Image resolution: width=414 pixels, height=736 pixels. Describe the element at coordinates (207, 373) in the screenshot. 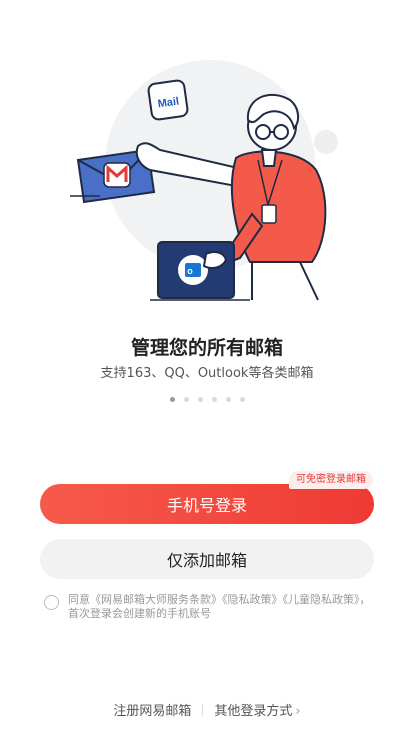

I see `onboarding-subtitle: 支持163、QQ、Outlook等各类邮箱` at that location.